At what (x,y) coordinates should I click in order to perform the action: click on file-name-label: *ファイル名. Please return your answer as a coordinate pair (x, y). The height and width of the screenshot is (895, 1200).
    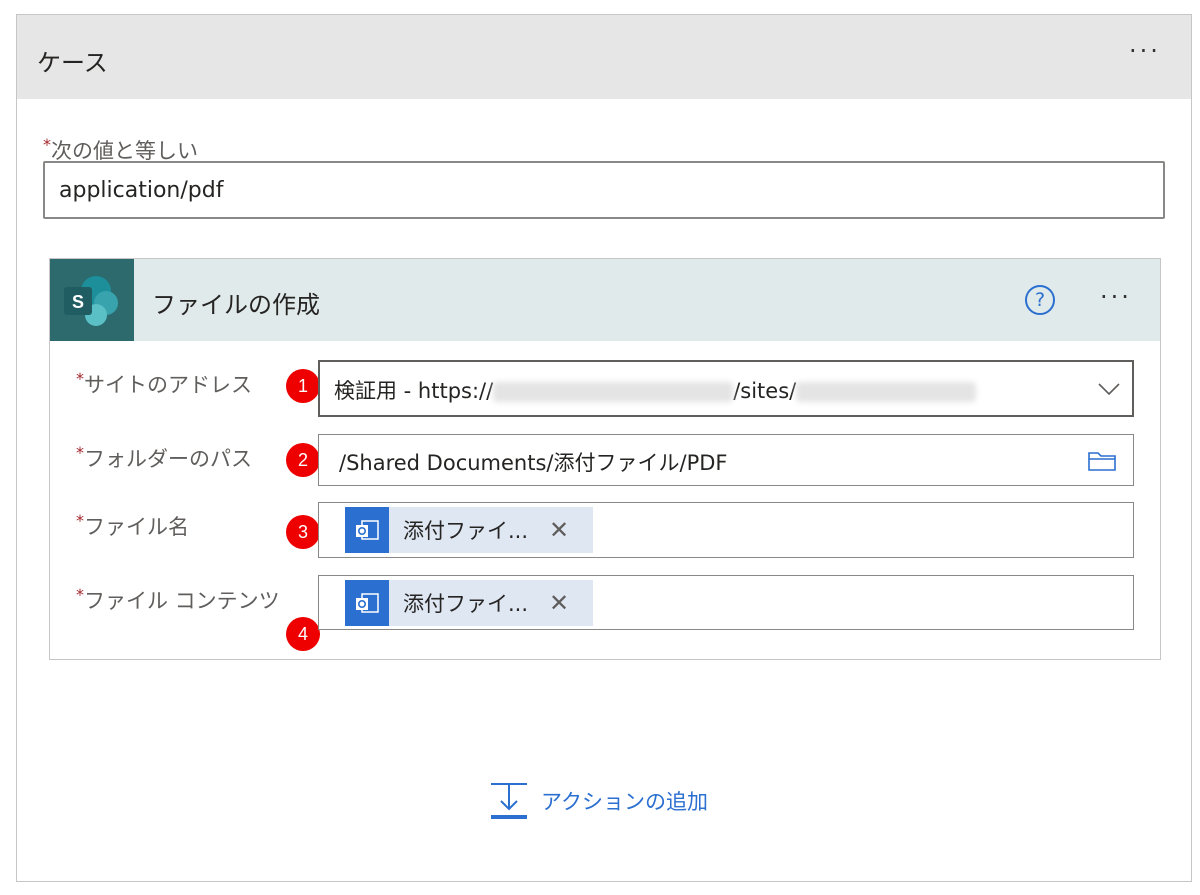
    Looking at the image, I should click on (132, 525).